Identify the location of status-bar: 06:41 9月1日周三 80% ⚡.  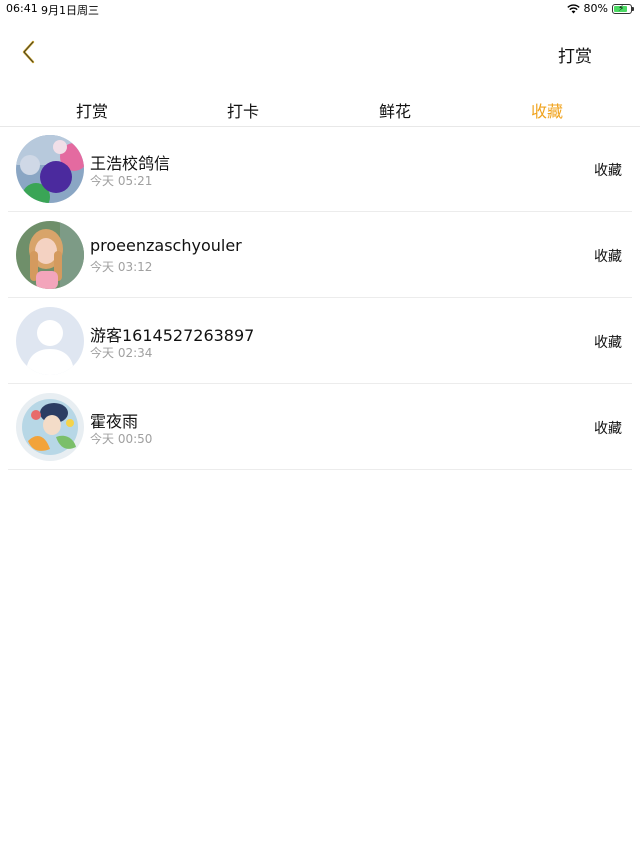
(320, 9).